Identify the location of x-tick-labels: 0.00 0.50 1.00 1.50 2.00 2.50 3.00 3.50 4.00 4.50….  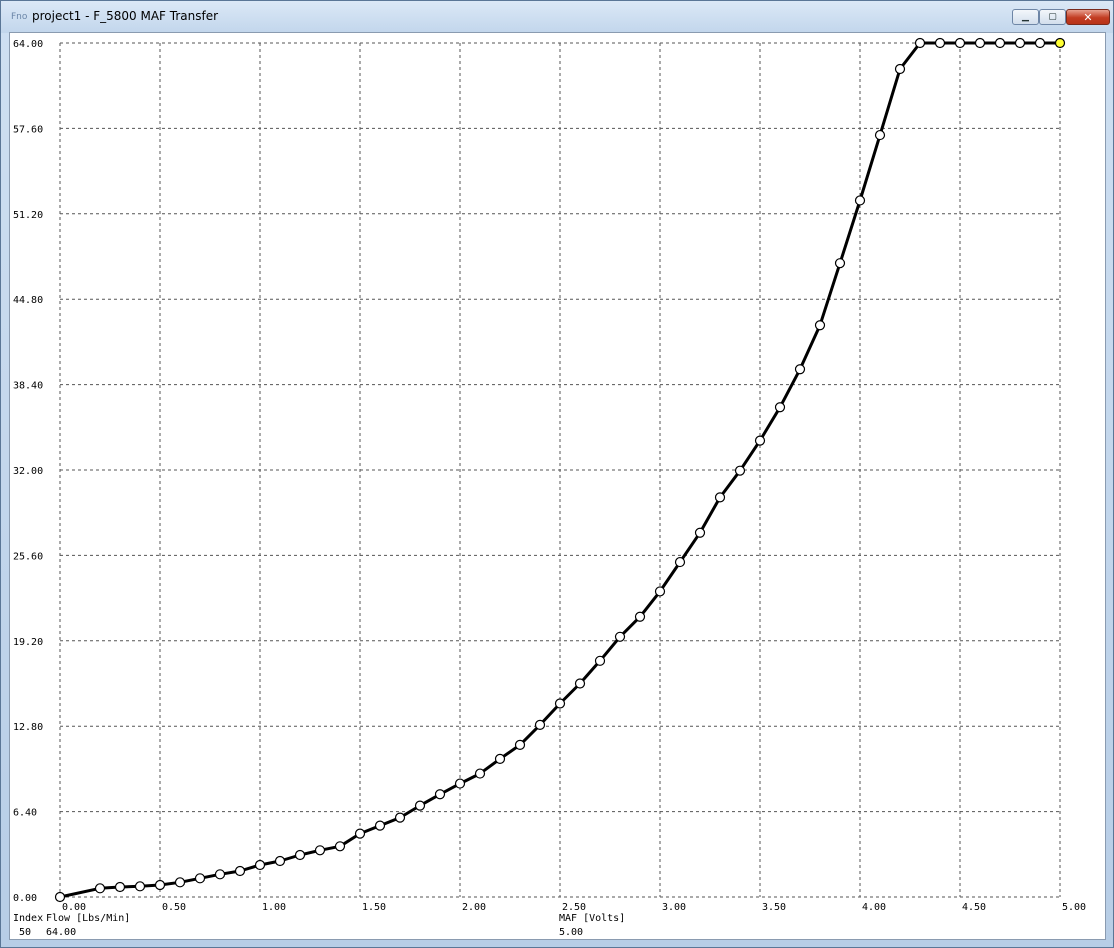
(574, 907).